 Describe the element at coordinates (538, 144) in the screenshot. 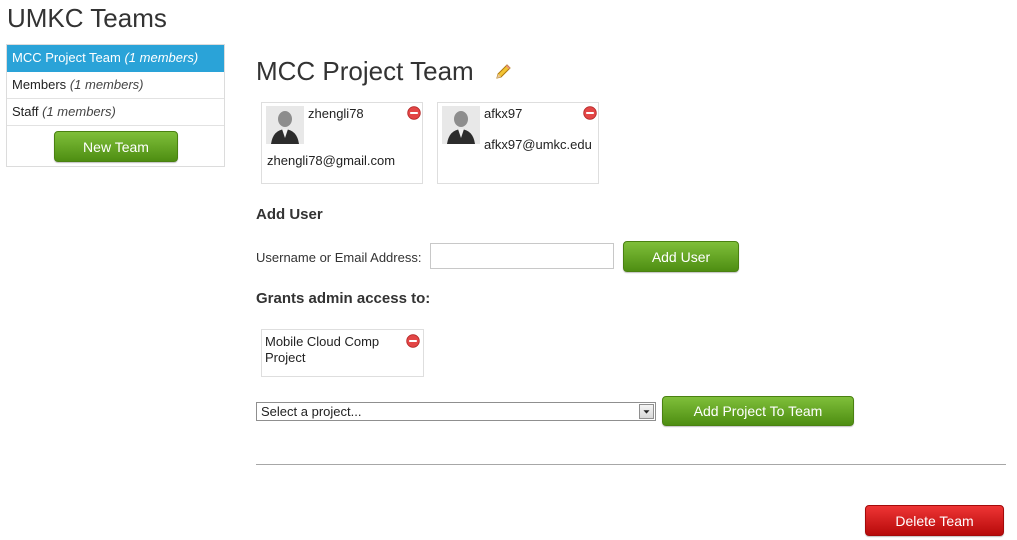

I see `member-email: afkx97@umkc.edu` at that location.